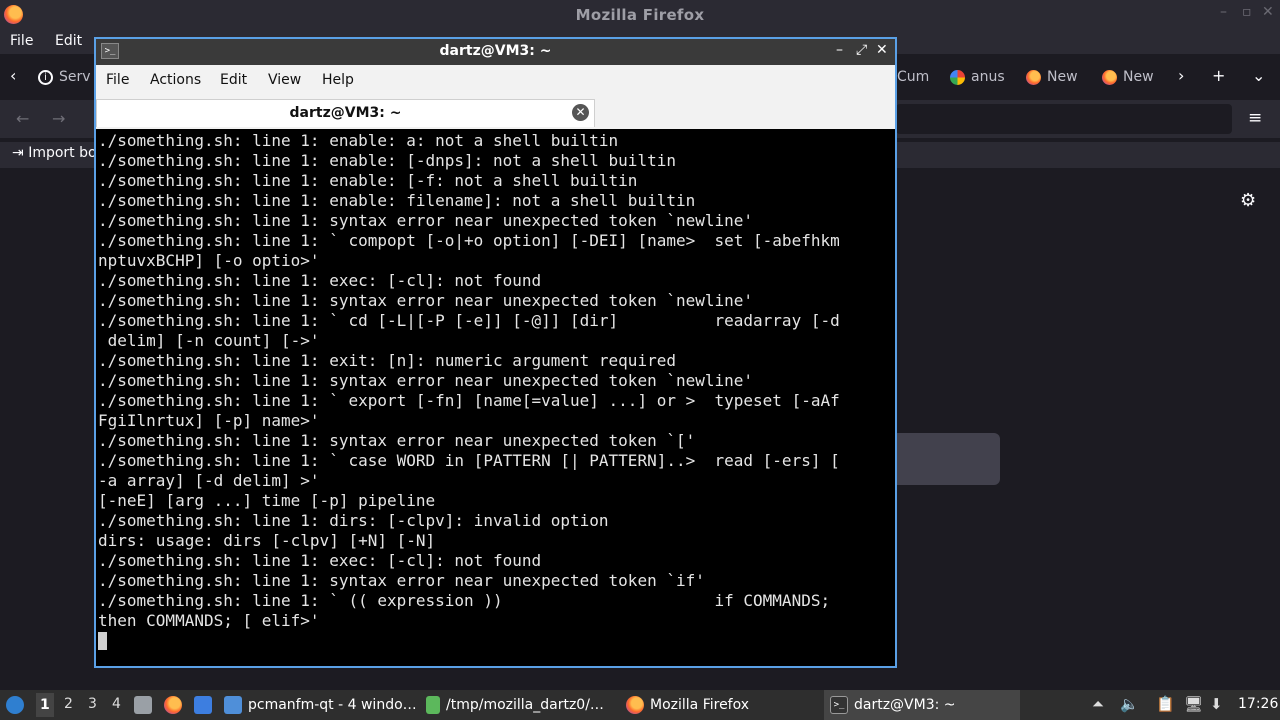 Image resolution: width=1280 pixels, height=720 pixels. Describe the element at coordinates (116, 704) in the screenshot. I see `workspace-4: 4` at that location.